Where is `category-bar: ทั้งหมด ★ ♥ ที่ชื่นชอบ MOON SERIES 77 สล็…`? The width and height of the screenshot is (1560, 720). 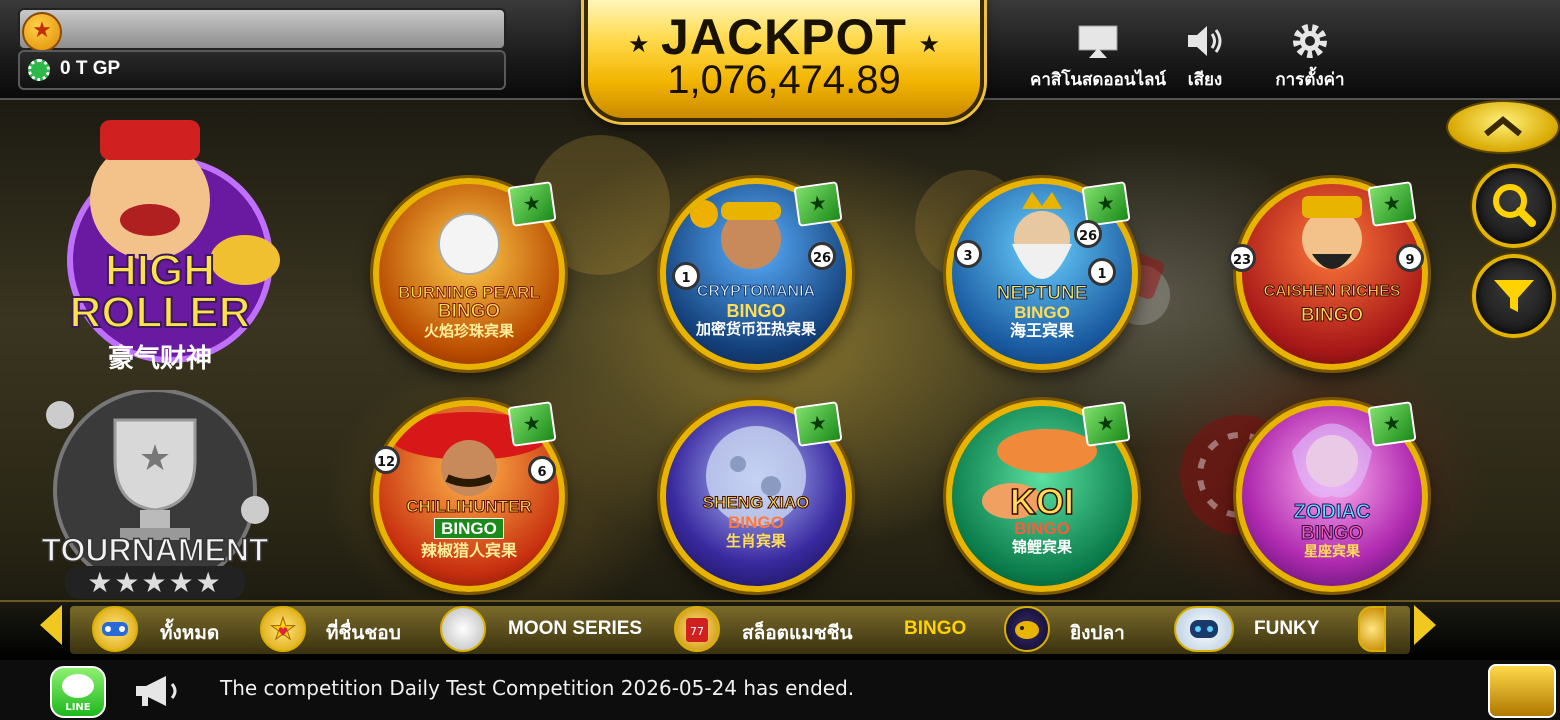
category-bar: ทั้งหมด ★ ♥ ที่ชื่นชอบ MOON SERIES 77 สล็… is located at coordinates (780, 631).